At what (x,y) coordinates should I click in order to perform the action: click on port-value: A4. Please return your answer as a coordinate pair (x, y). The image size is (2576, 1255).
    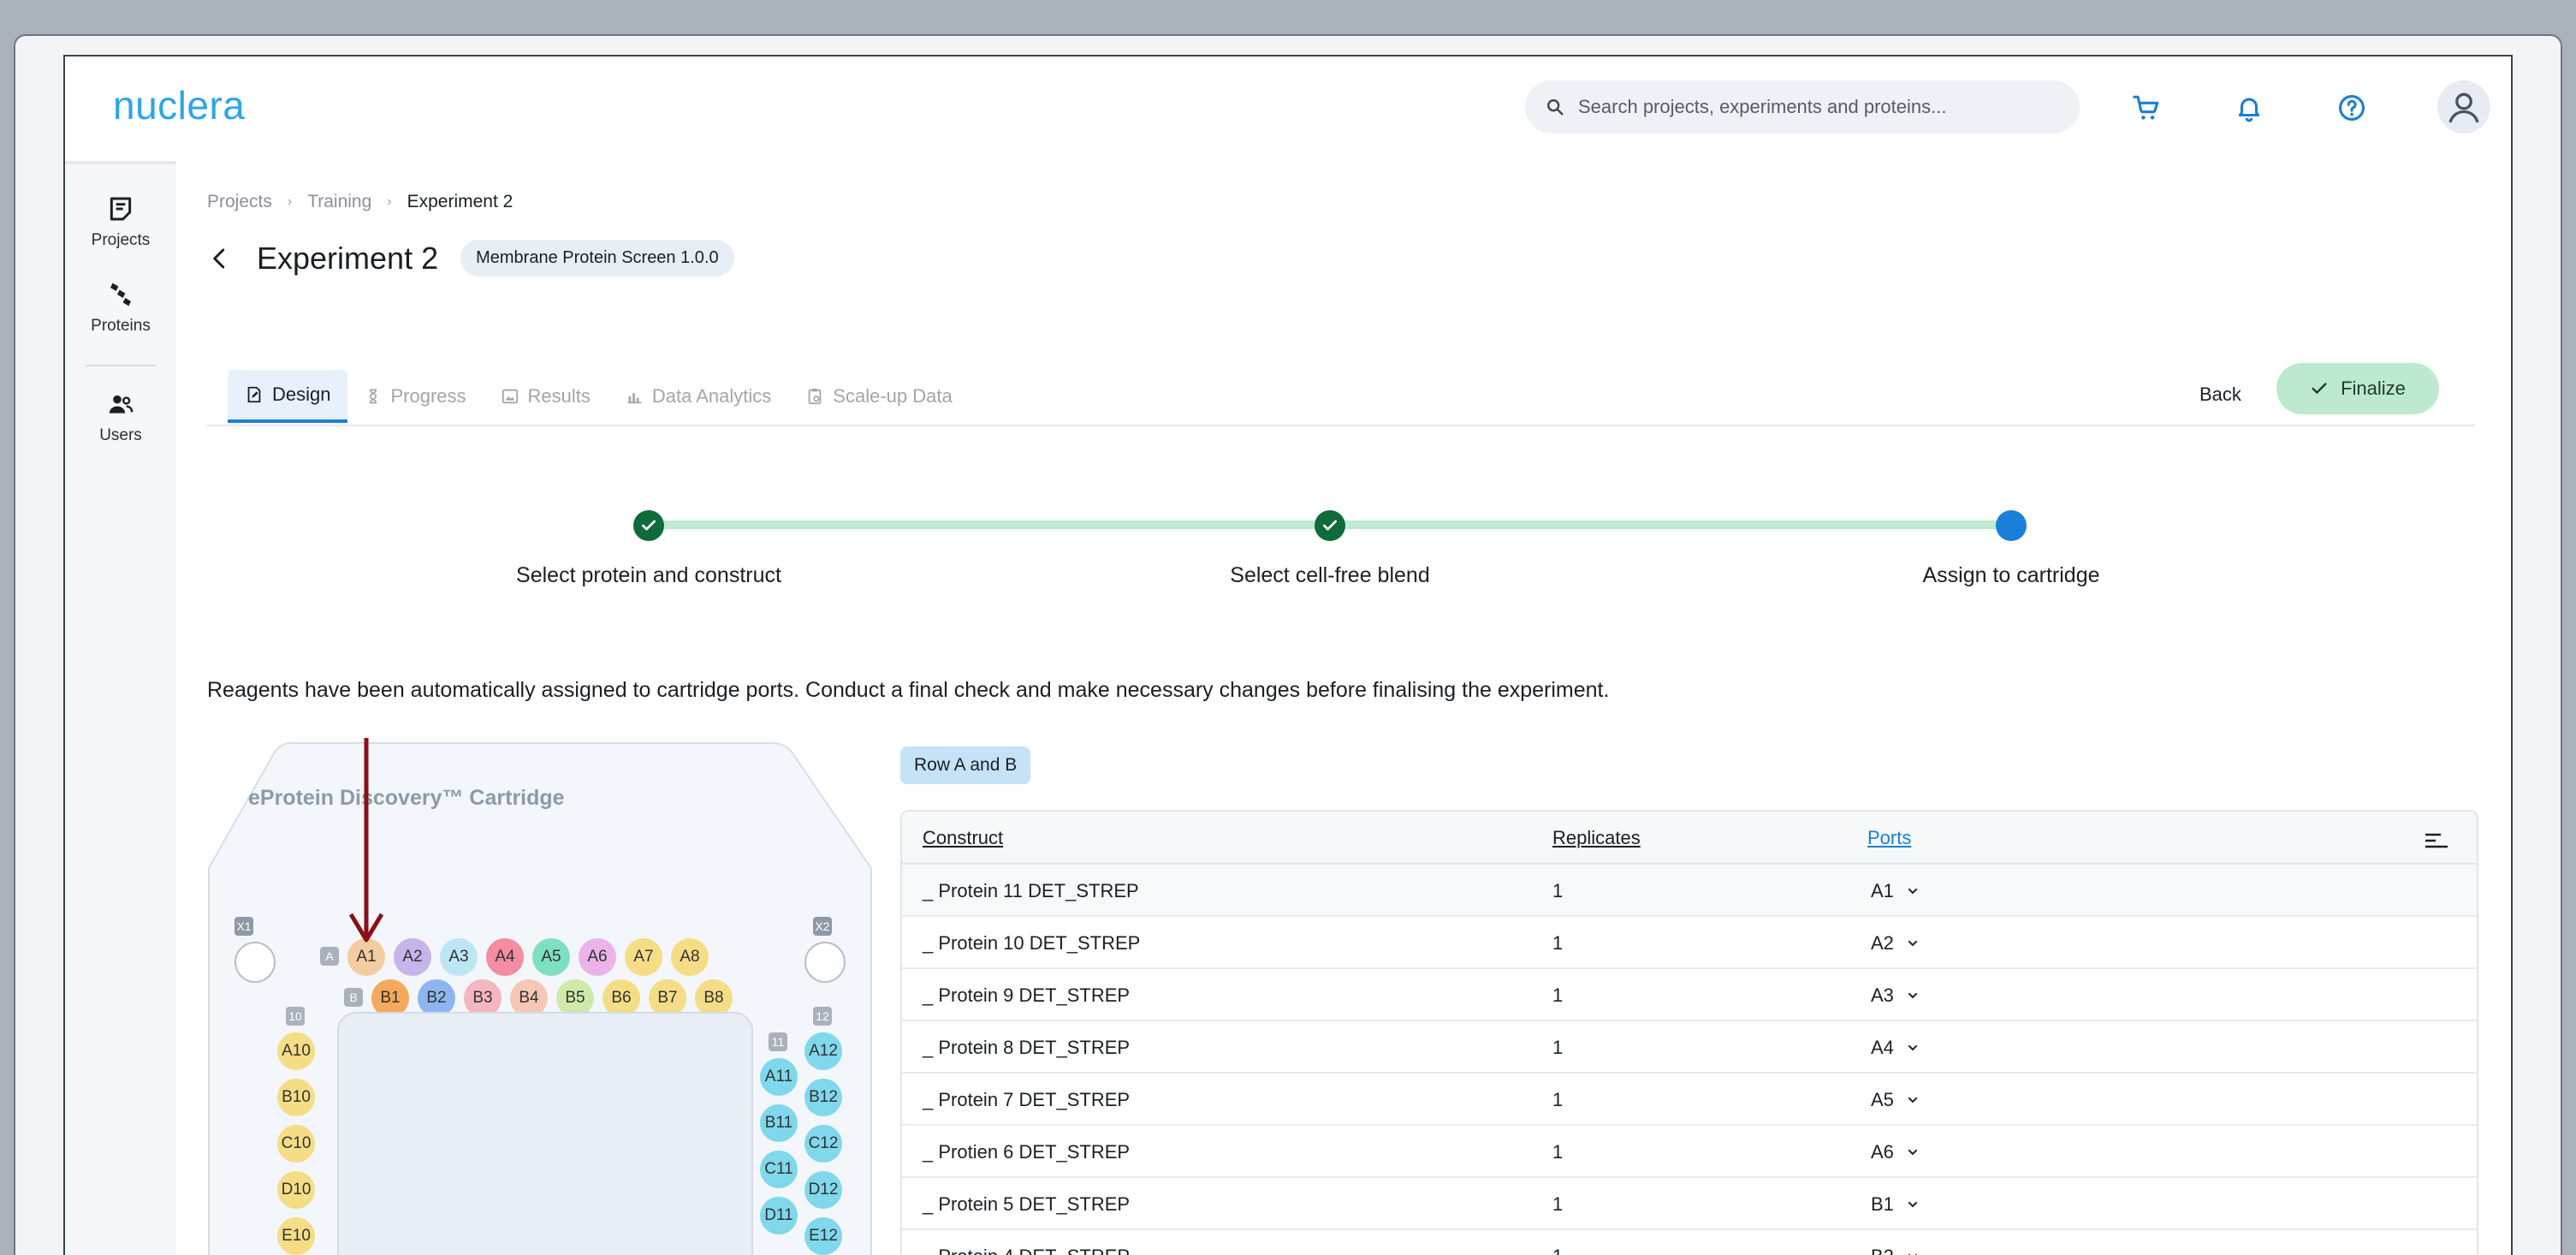
    Looking at the image, I should click on (1882, 1047).